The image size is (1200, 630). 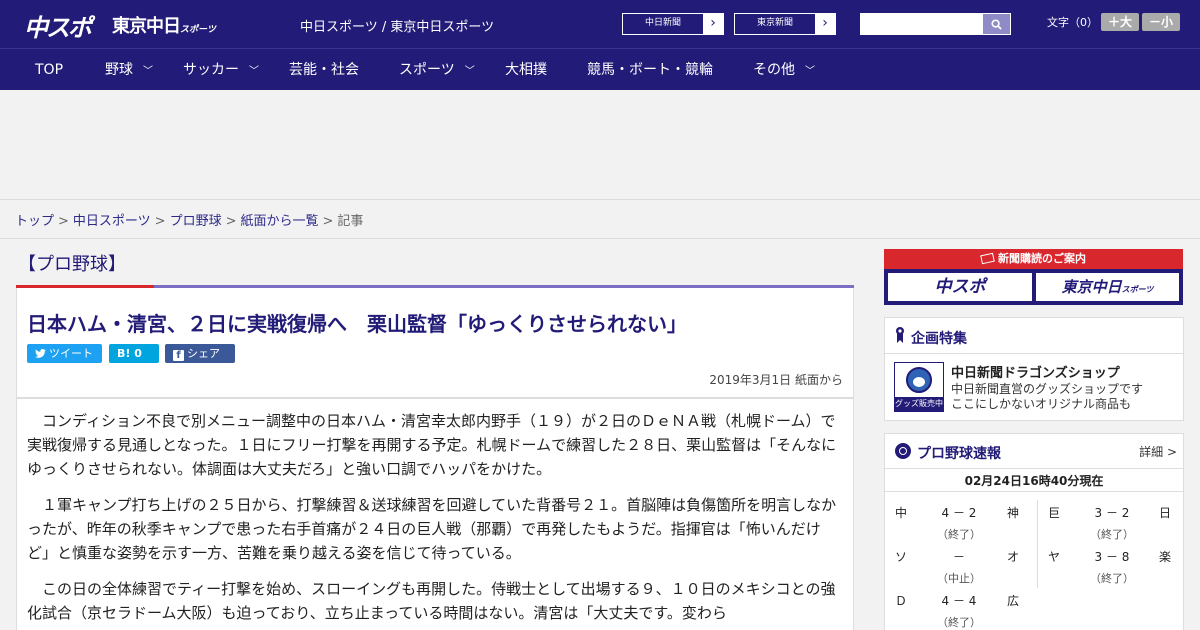 I want to click on nav-label: TOP, so click(x=49, y=70).